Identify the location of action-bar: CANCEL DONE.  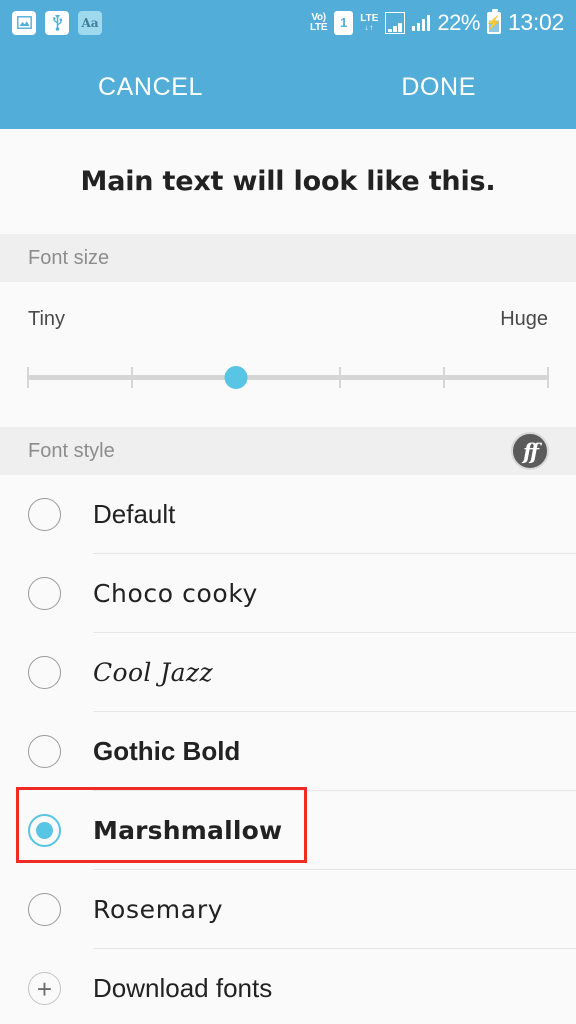
(288, 87).